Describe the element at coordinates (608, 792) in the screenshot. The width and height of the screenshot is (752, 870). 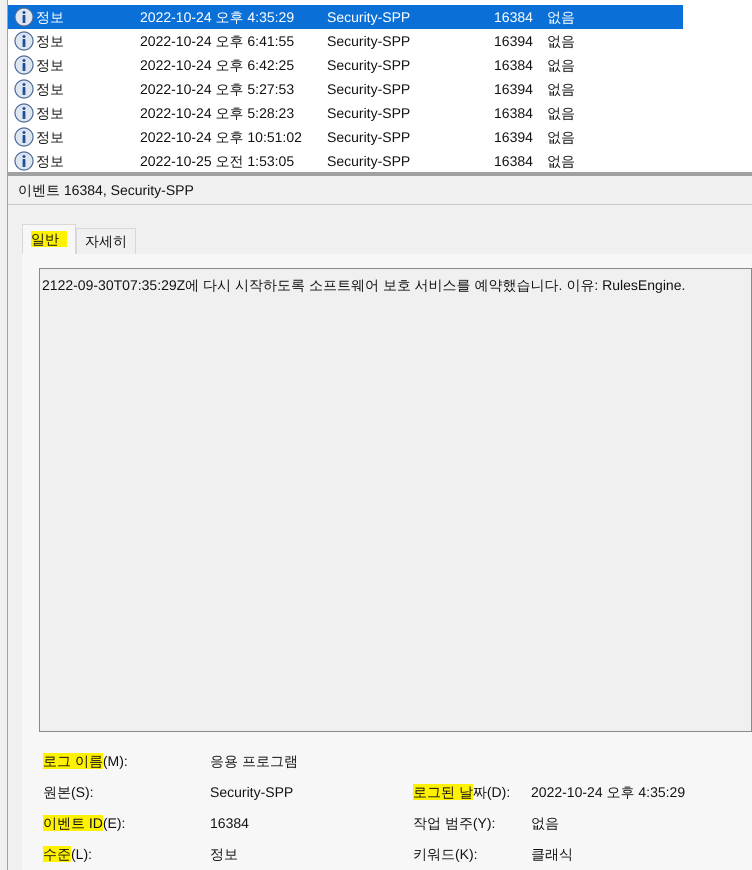
I see `field-value: 2022-10-24 오후 4:35:29` at that location.